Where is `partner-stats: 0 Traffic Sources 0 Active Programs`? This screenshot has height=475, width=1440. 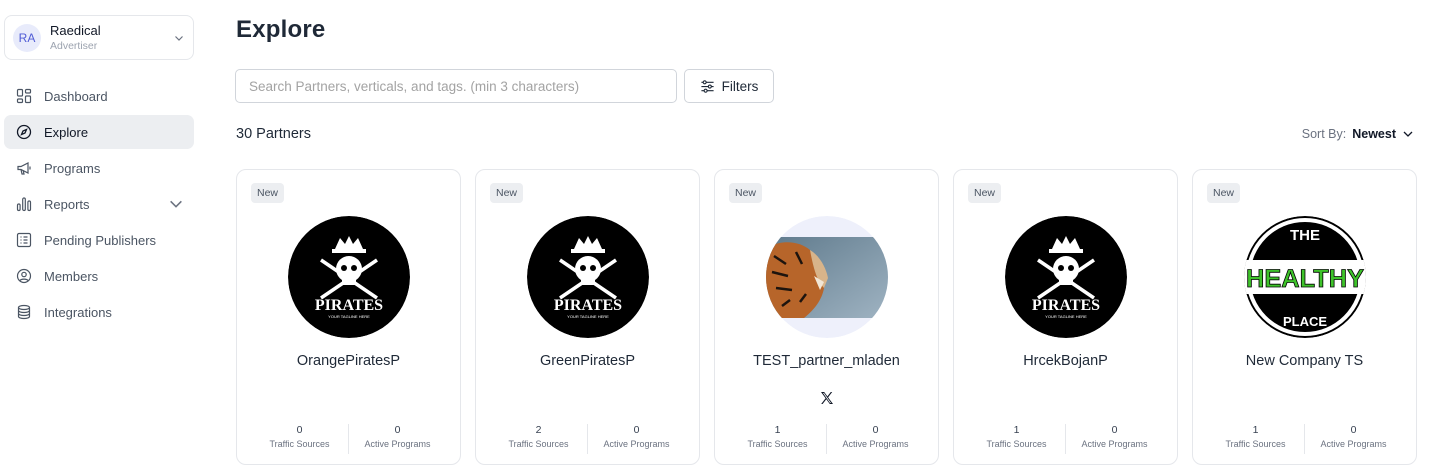
partner-stats: 0 Traffic Sources 0 Active Programs is located at coordinates (348, 439).